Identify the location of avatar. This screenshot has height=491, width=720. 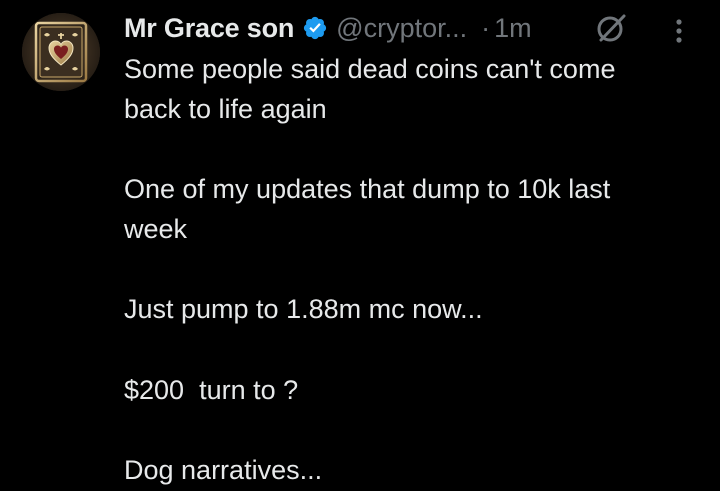
(61, 52).